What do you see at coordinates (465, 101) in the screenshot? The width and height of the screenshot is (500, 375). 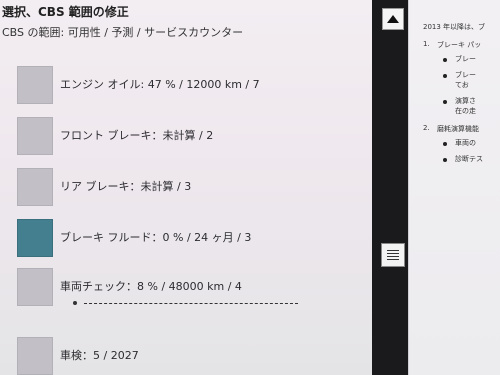 I see `help-bullet: 演算さ` at bounding box center [465, 101].